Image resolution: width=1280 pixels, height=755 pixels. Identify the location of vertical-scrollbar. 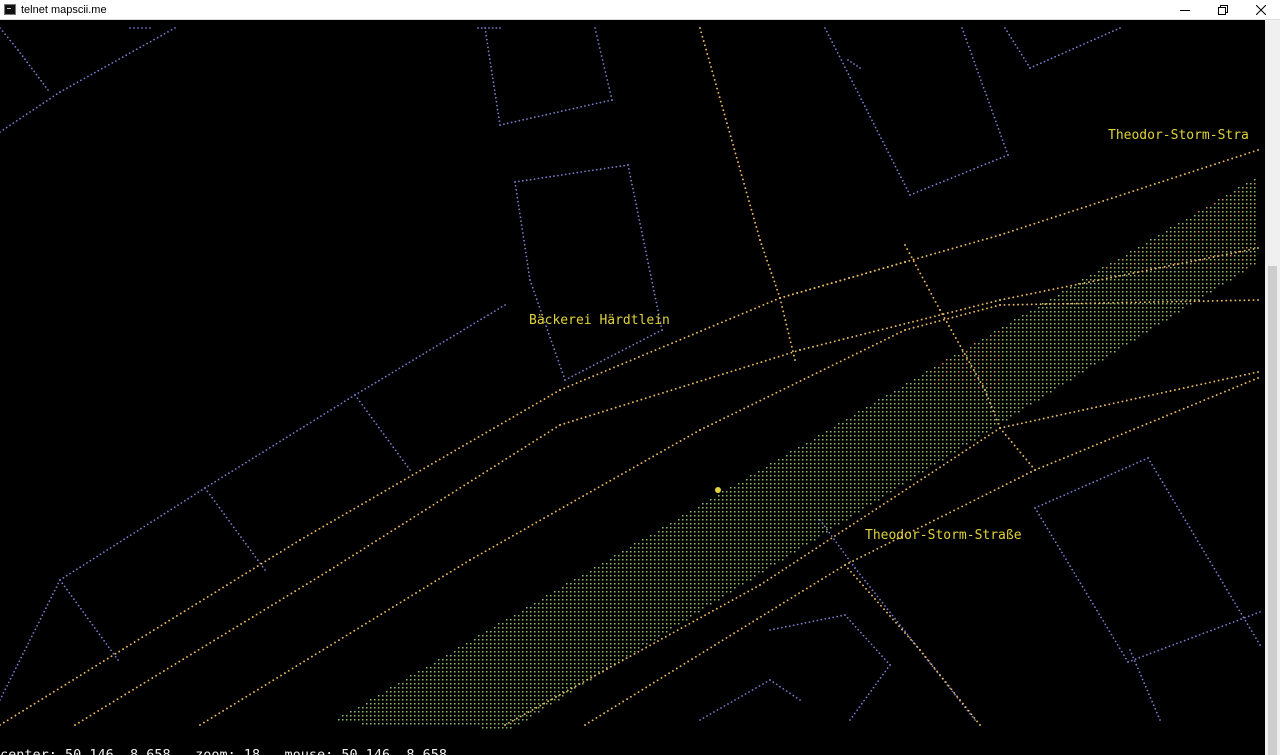
(1272, 387).